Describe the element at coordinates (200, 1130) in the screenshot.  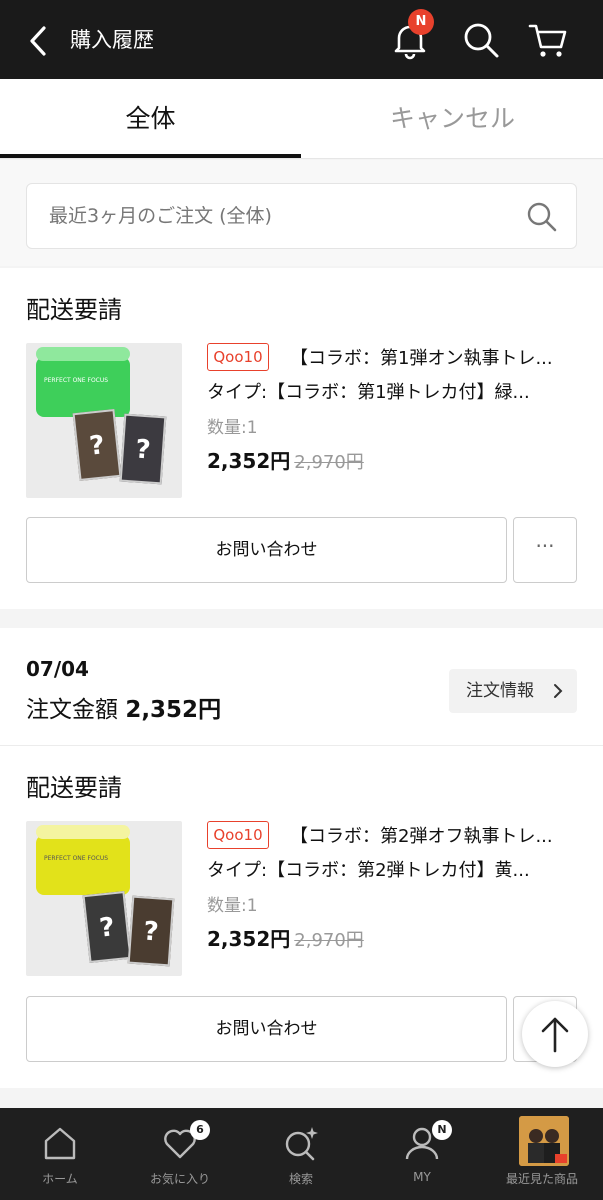
I see `favorites-count-badge: 6` at that location.